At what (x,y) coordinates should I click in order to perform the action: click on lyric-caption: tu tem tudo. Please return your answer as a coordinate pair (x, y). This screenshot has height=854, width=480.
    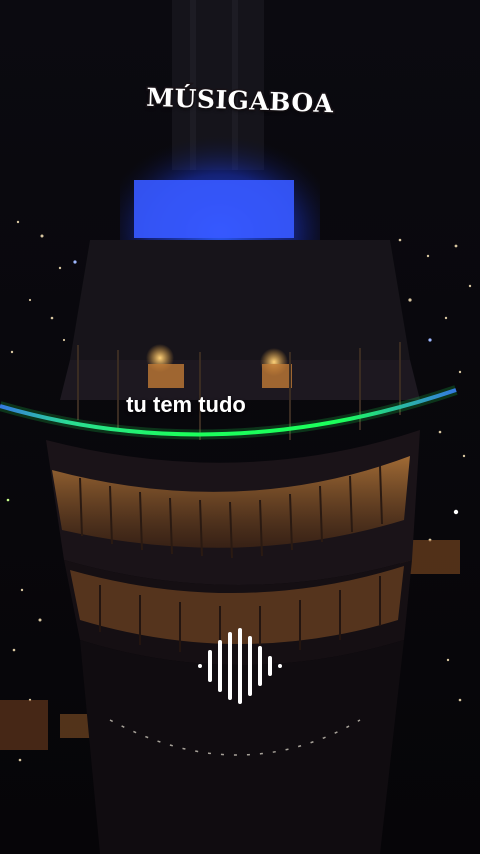
    Looking at the image, I should click on (186, 404).